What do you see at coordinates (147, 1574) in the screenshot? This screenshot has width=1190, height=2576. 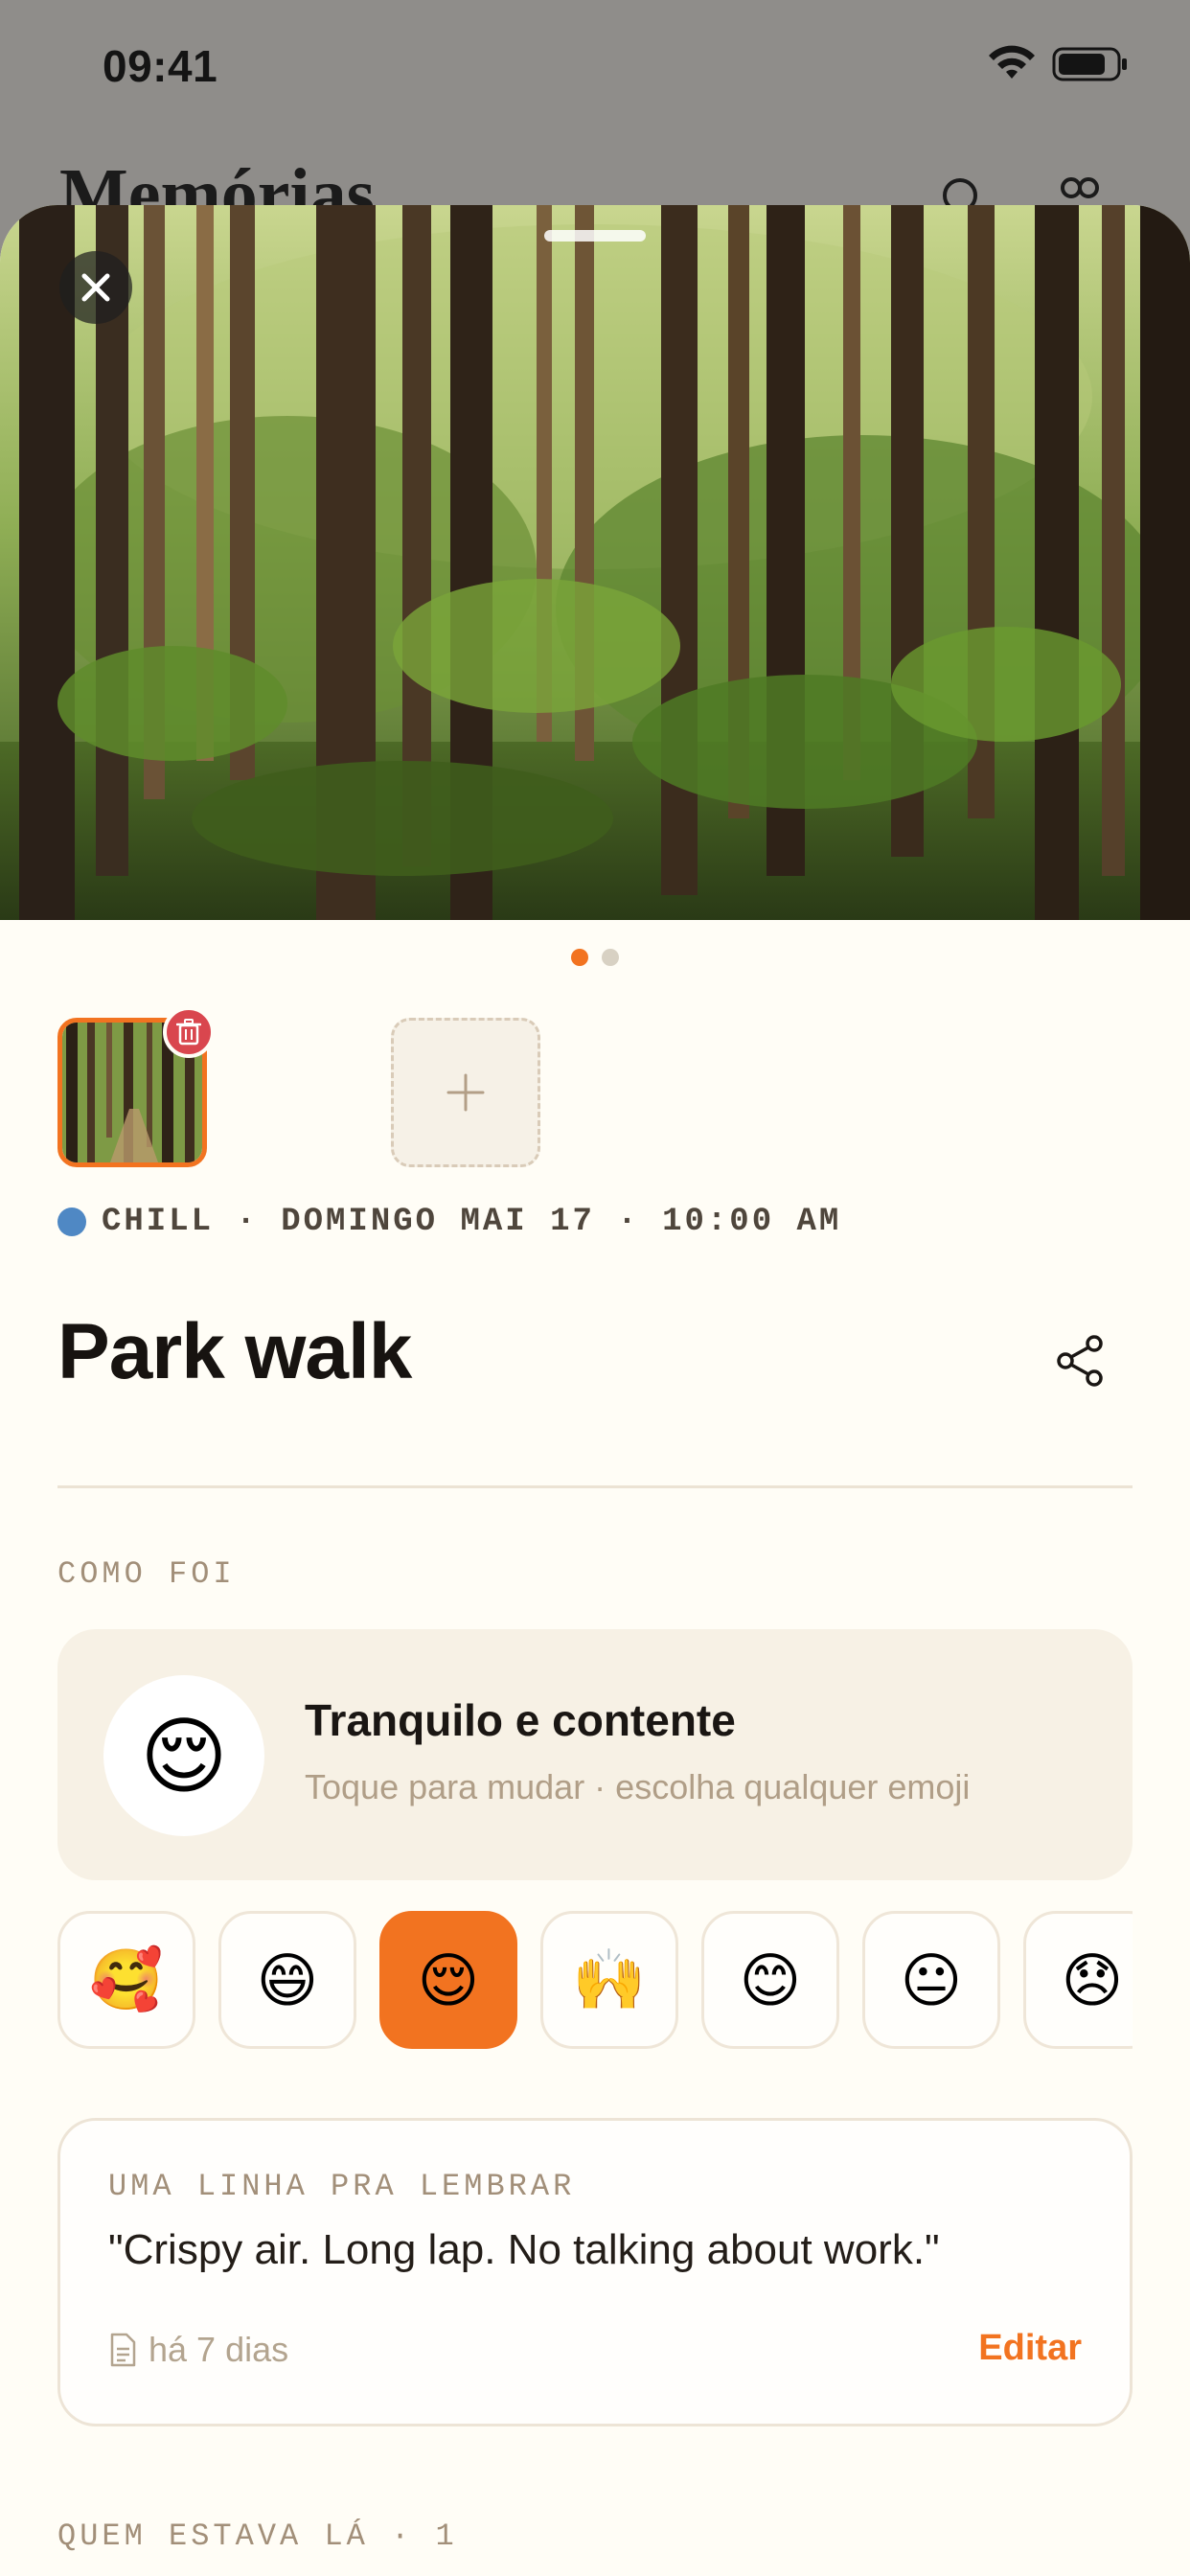 I see `mood-section-label: COMO FOI` at bounding box center [147, 1574].